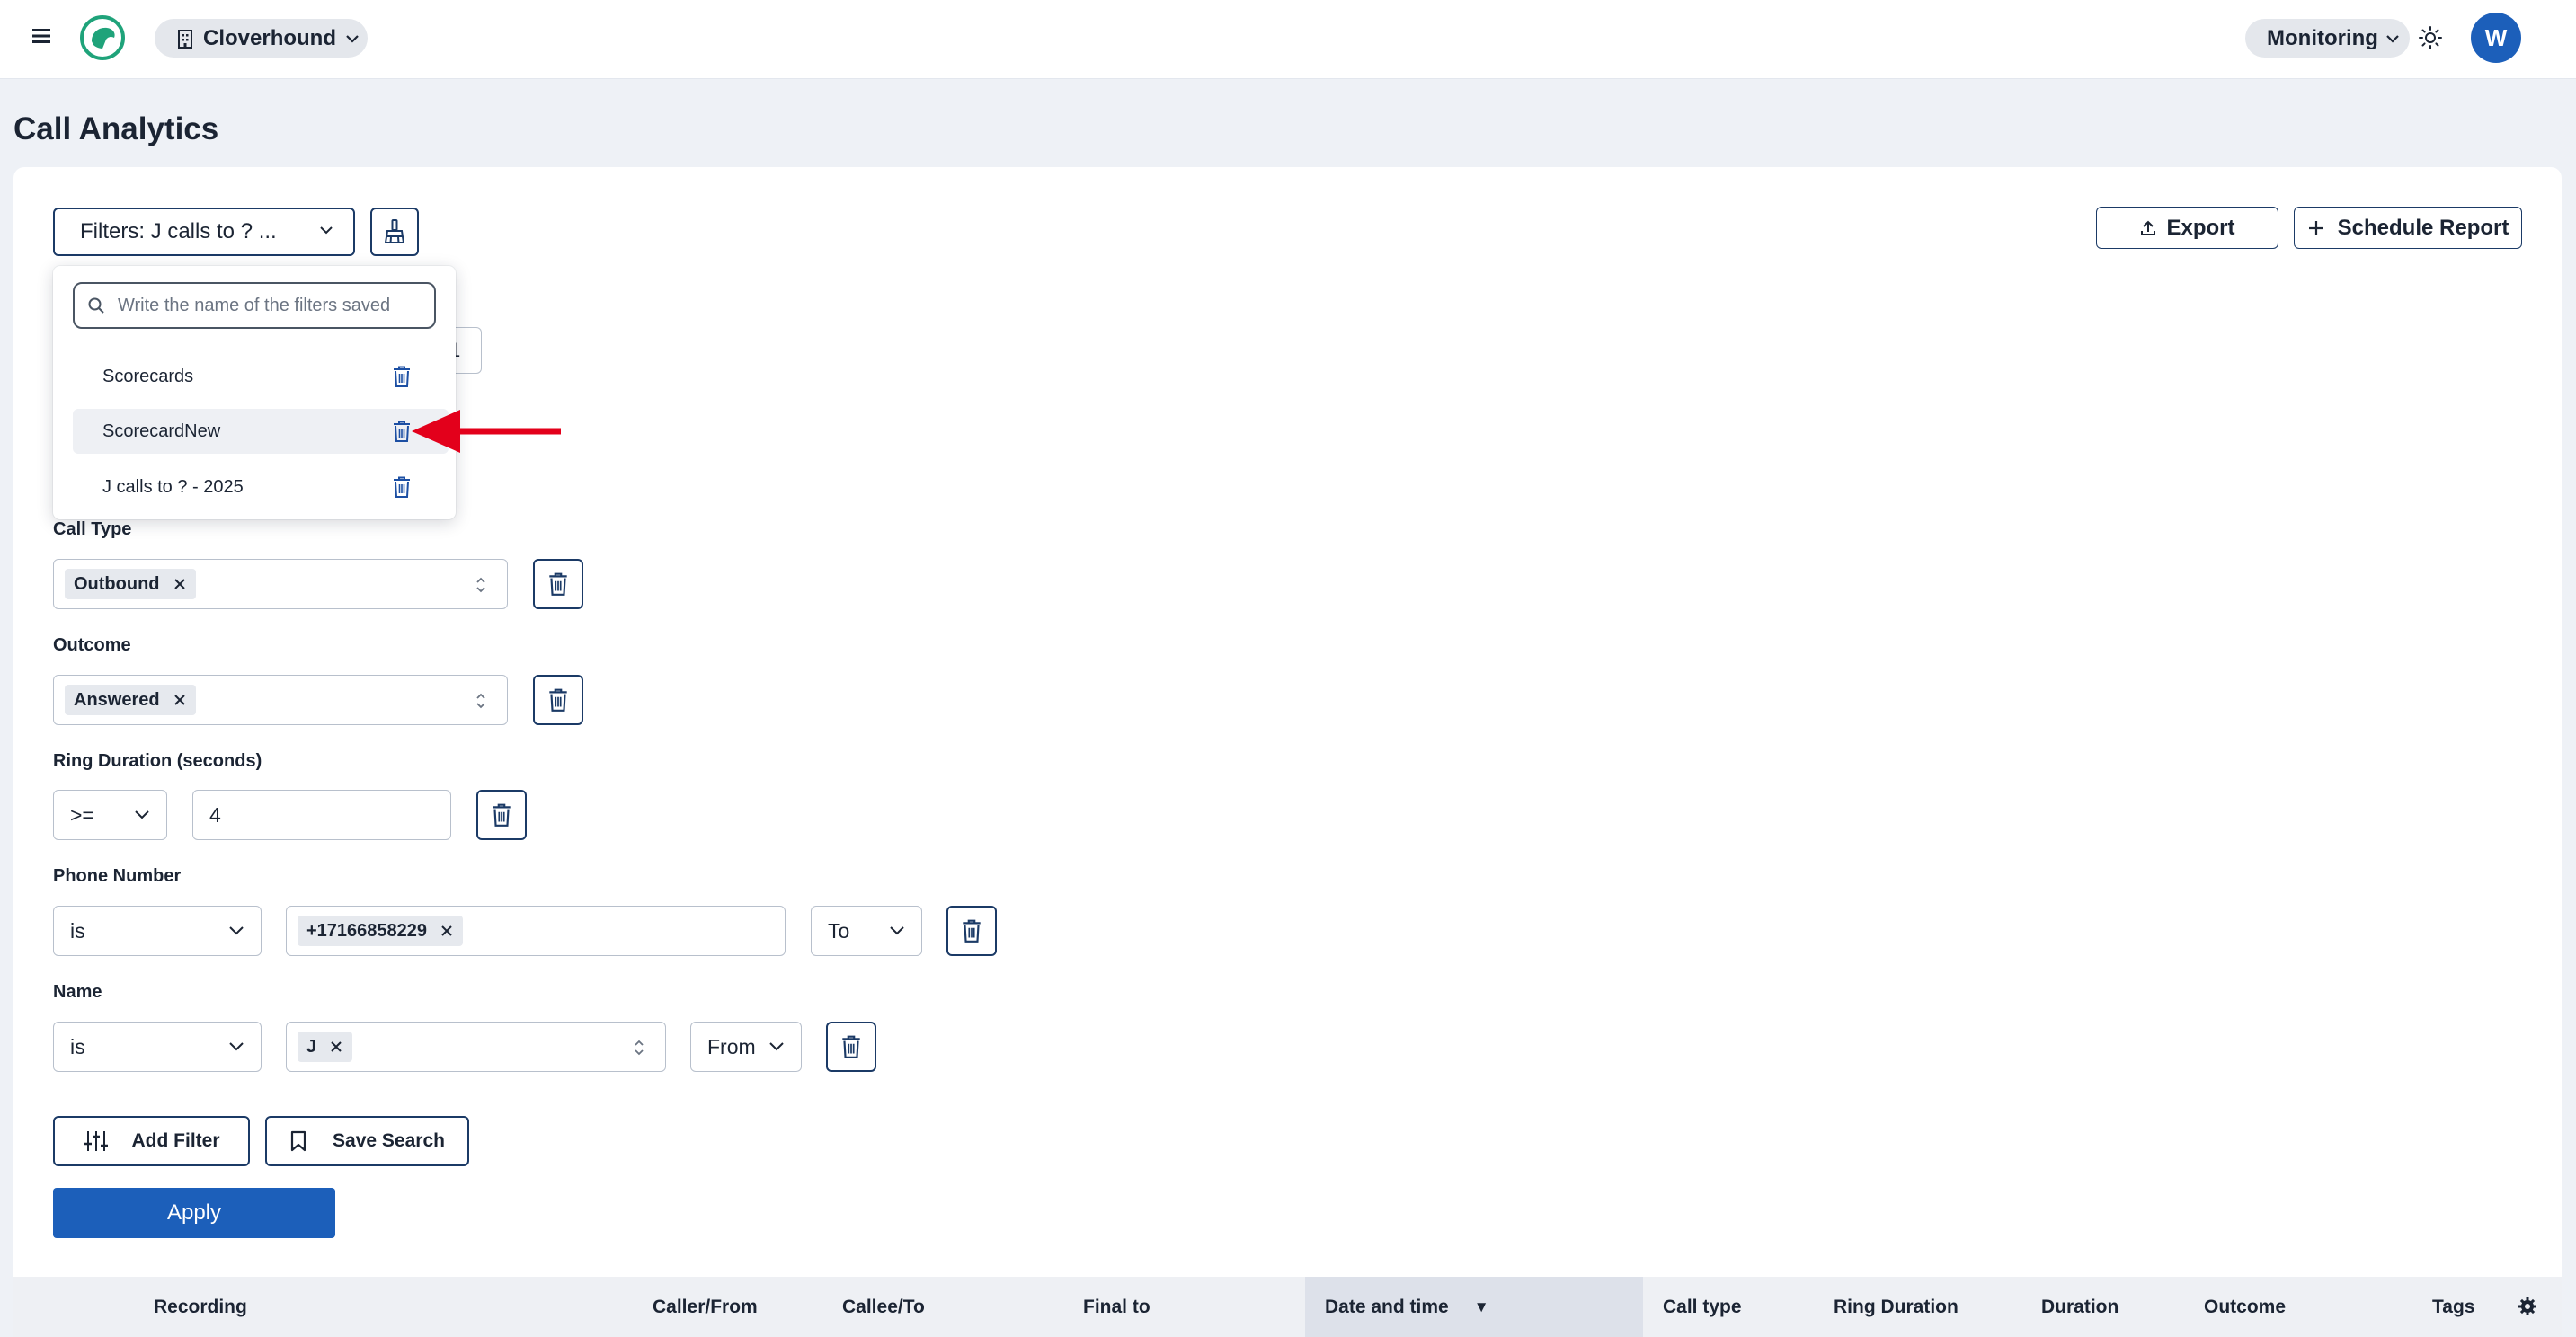 The image size is (2576, 1337). I want to click on logo-icon, so click(102, 37).